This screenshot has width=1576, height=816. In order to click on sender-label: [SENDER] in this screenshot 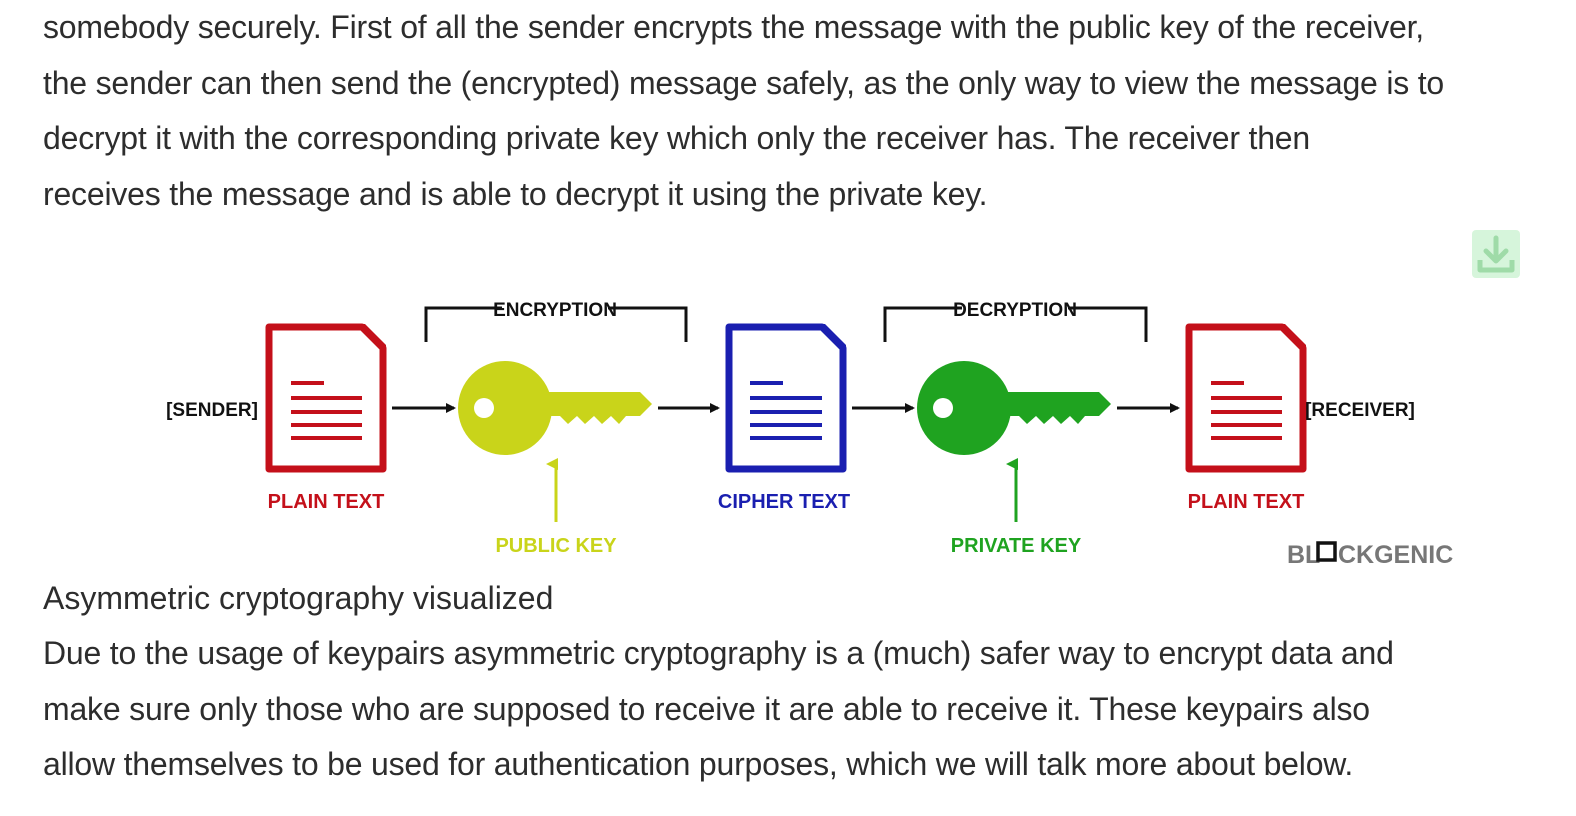, I will do `click(212, 410)`.